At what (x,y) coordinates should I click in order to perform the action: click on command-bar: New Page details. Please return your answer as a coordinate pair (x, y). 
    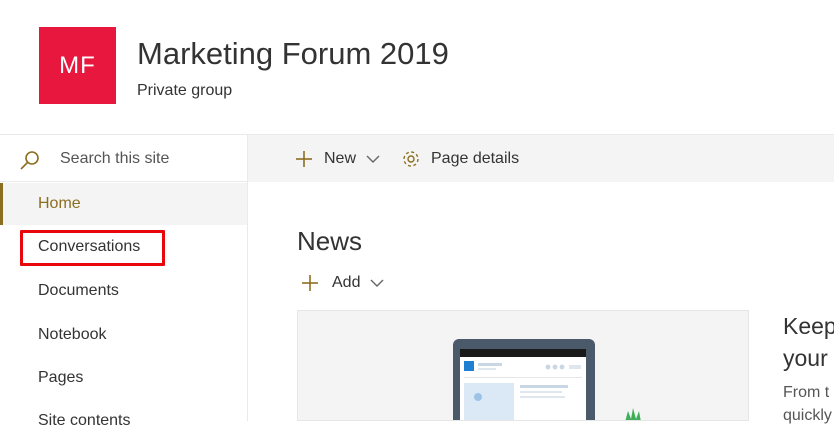
    Looking at the image, I should click on (541, 158).